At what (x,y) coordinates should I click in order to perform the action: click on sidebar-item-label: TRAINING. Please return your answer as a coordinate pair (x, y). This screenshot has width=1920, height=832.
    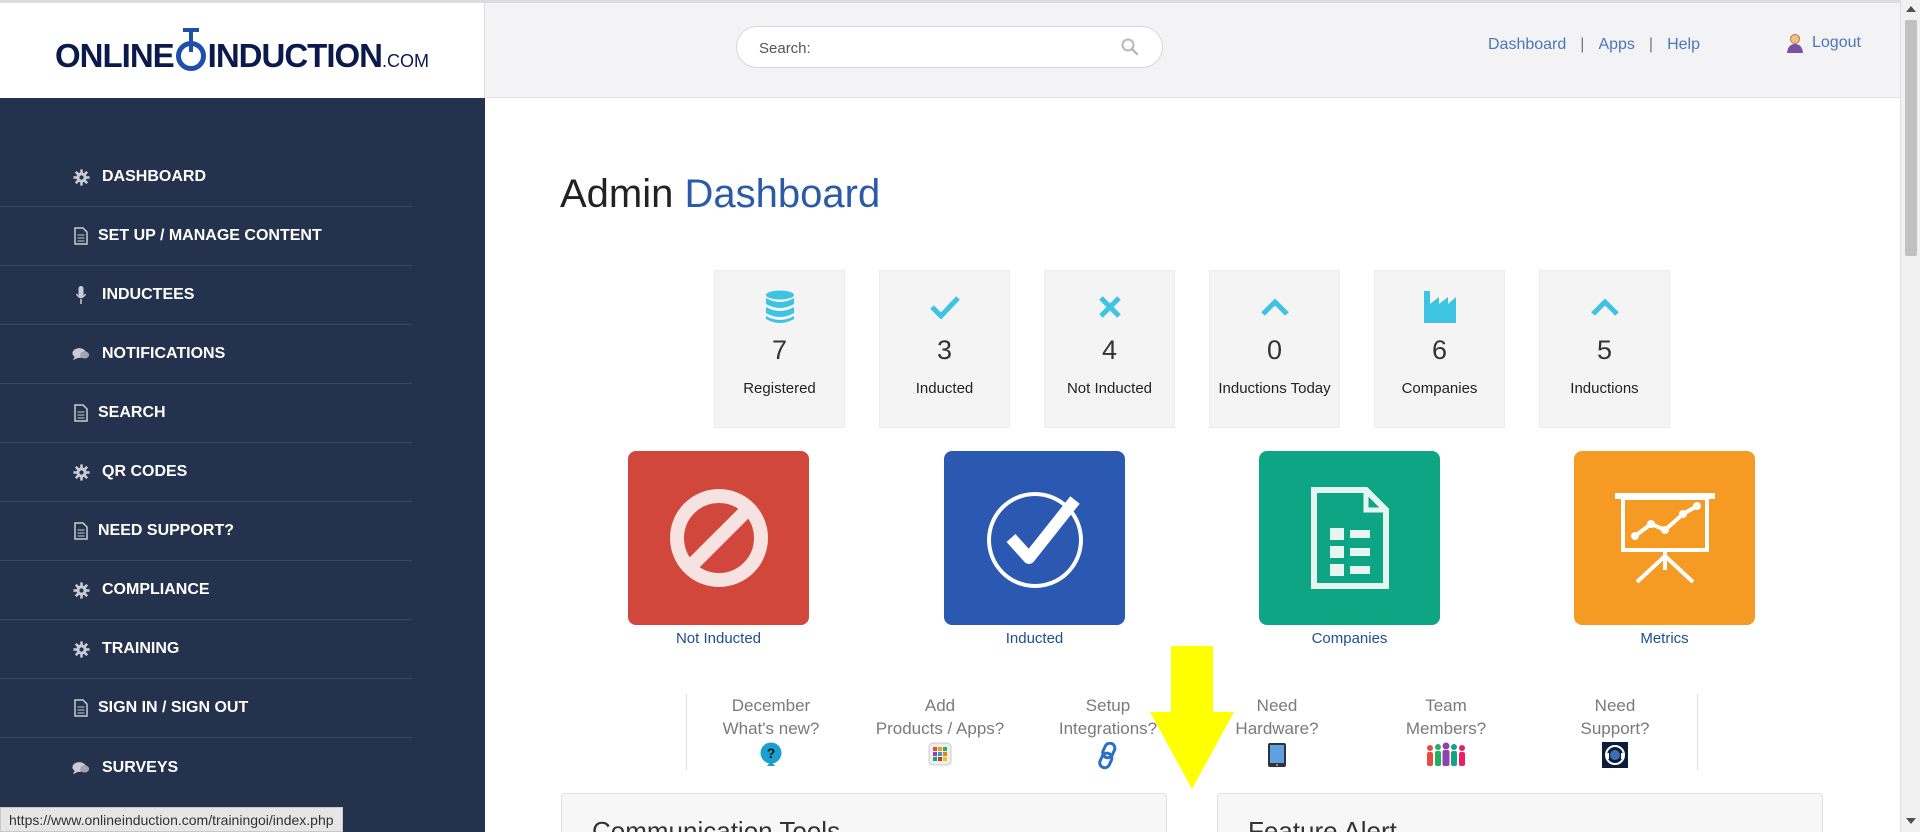
    Looking at the image, I should click on (141, 648).